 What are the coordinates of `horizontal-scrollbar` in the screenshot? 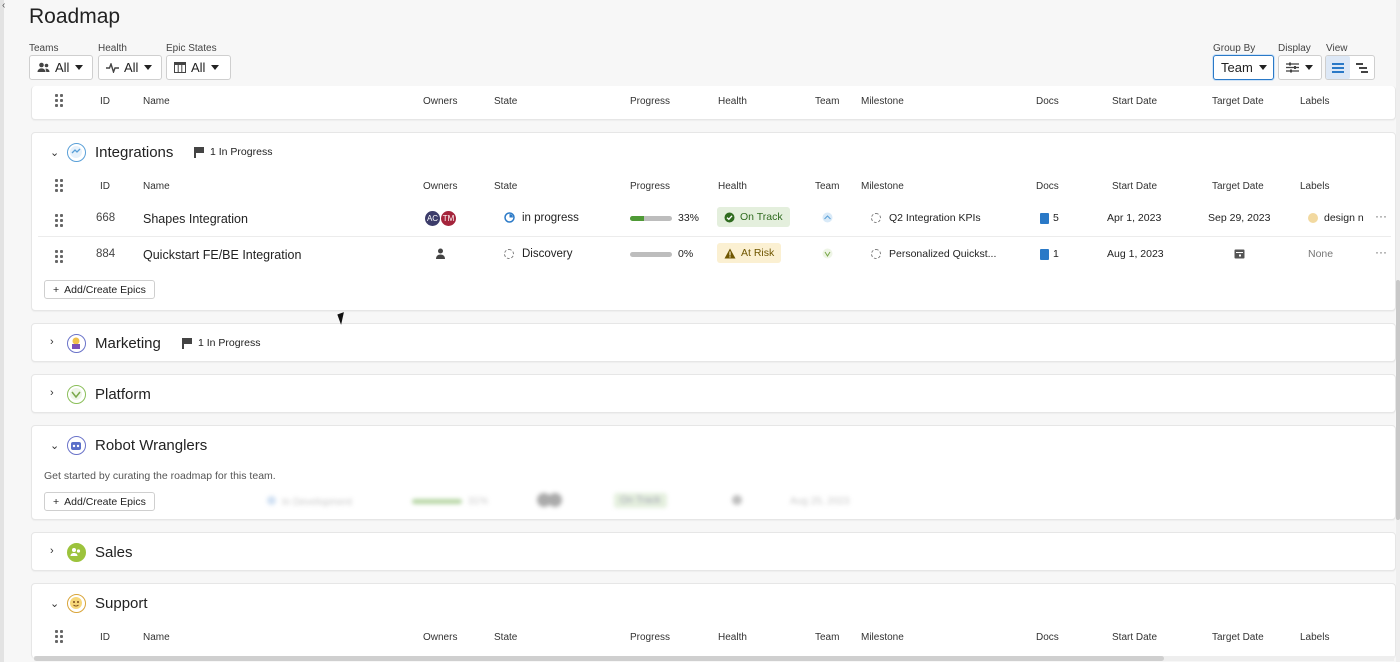 It's located at (714, 658).